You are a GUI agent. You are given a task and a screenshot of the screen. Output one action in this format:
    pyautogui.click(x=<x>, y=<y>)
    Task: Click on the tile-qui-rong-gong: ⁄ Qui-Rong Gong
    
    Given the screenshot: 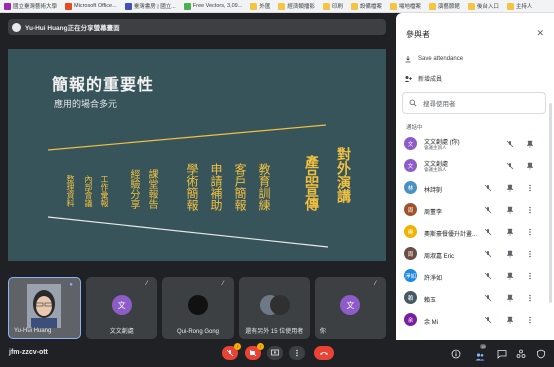 What is the action you would take?
    pyautogui.click(x=198, y=308)
    